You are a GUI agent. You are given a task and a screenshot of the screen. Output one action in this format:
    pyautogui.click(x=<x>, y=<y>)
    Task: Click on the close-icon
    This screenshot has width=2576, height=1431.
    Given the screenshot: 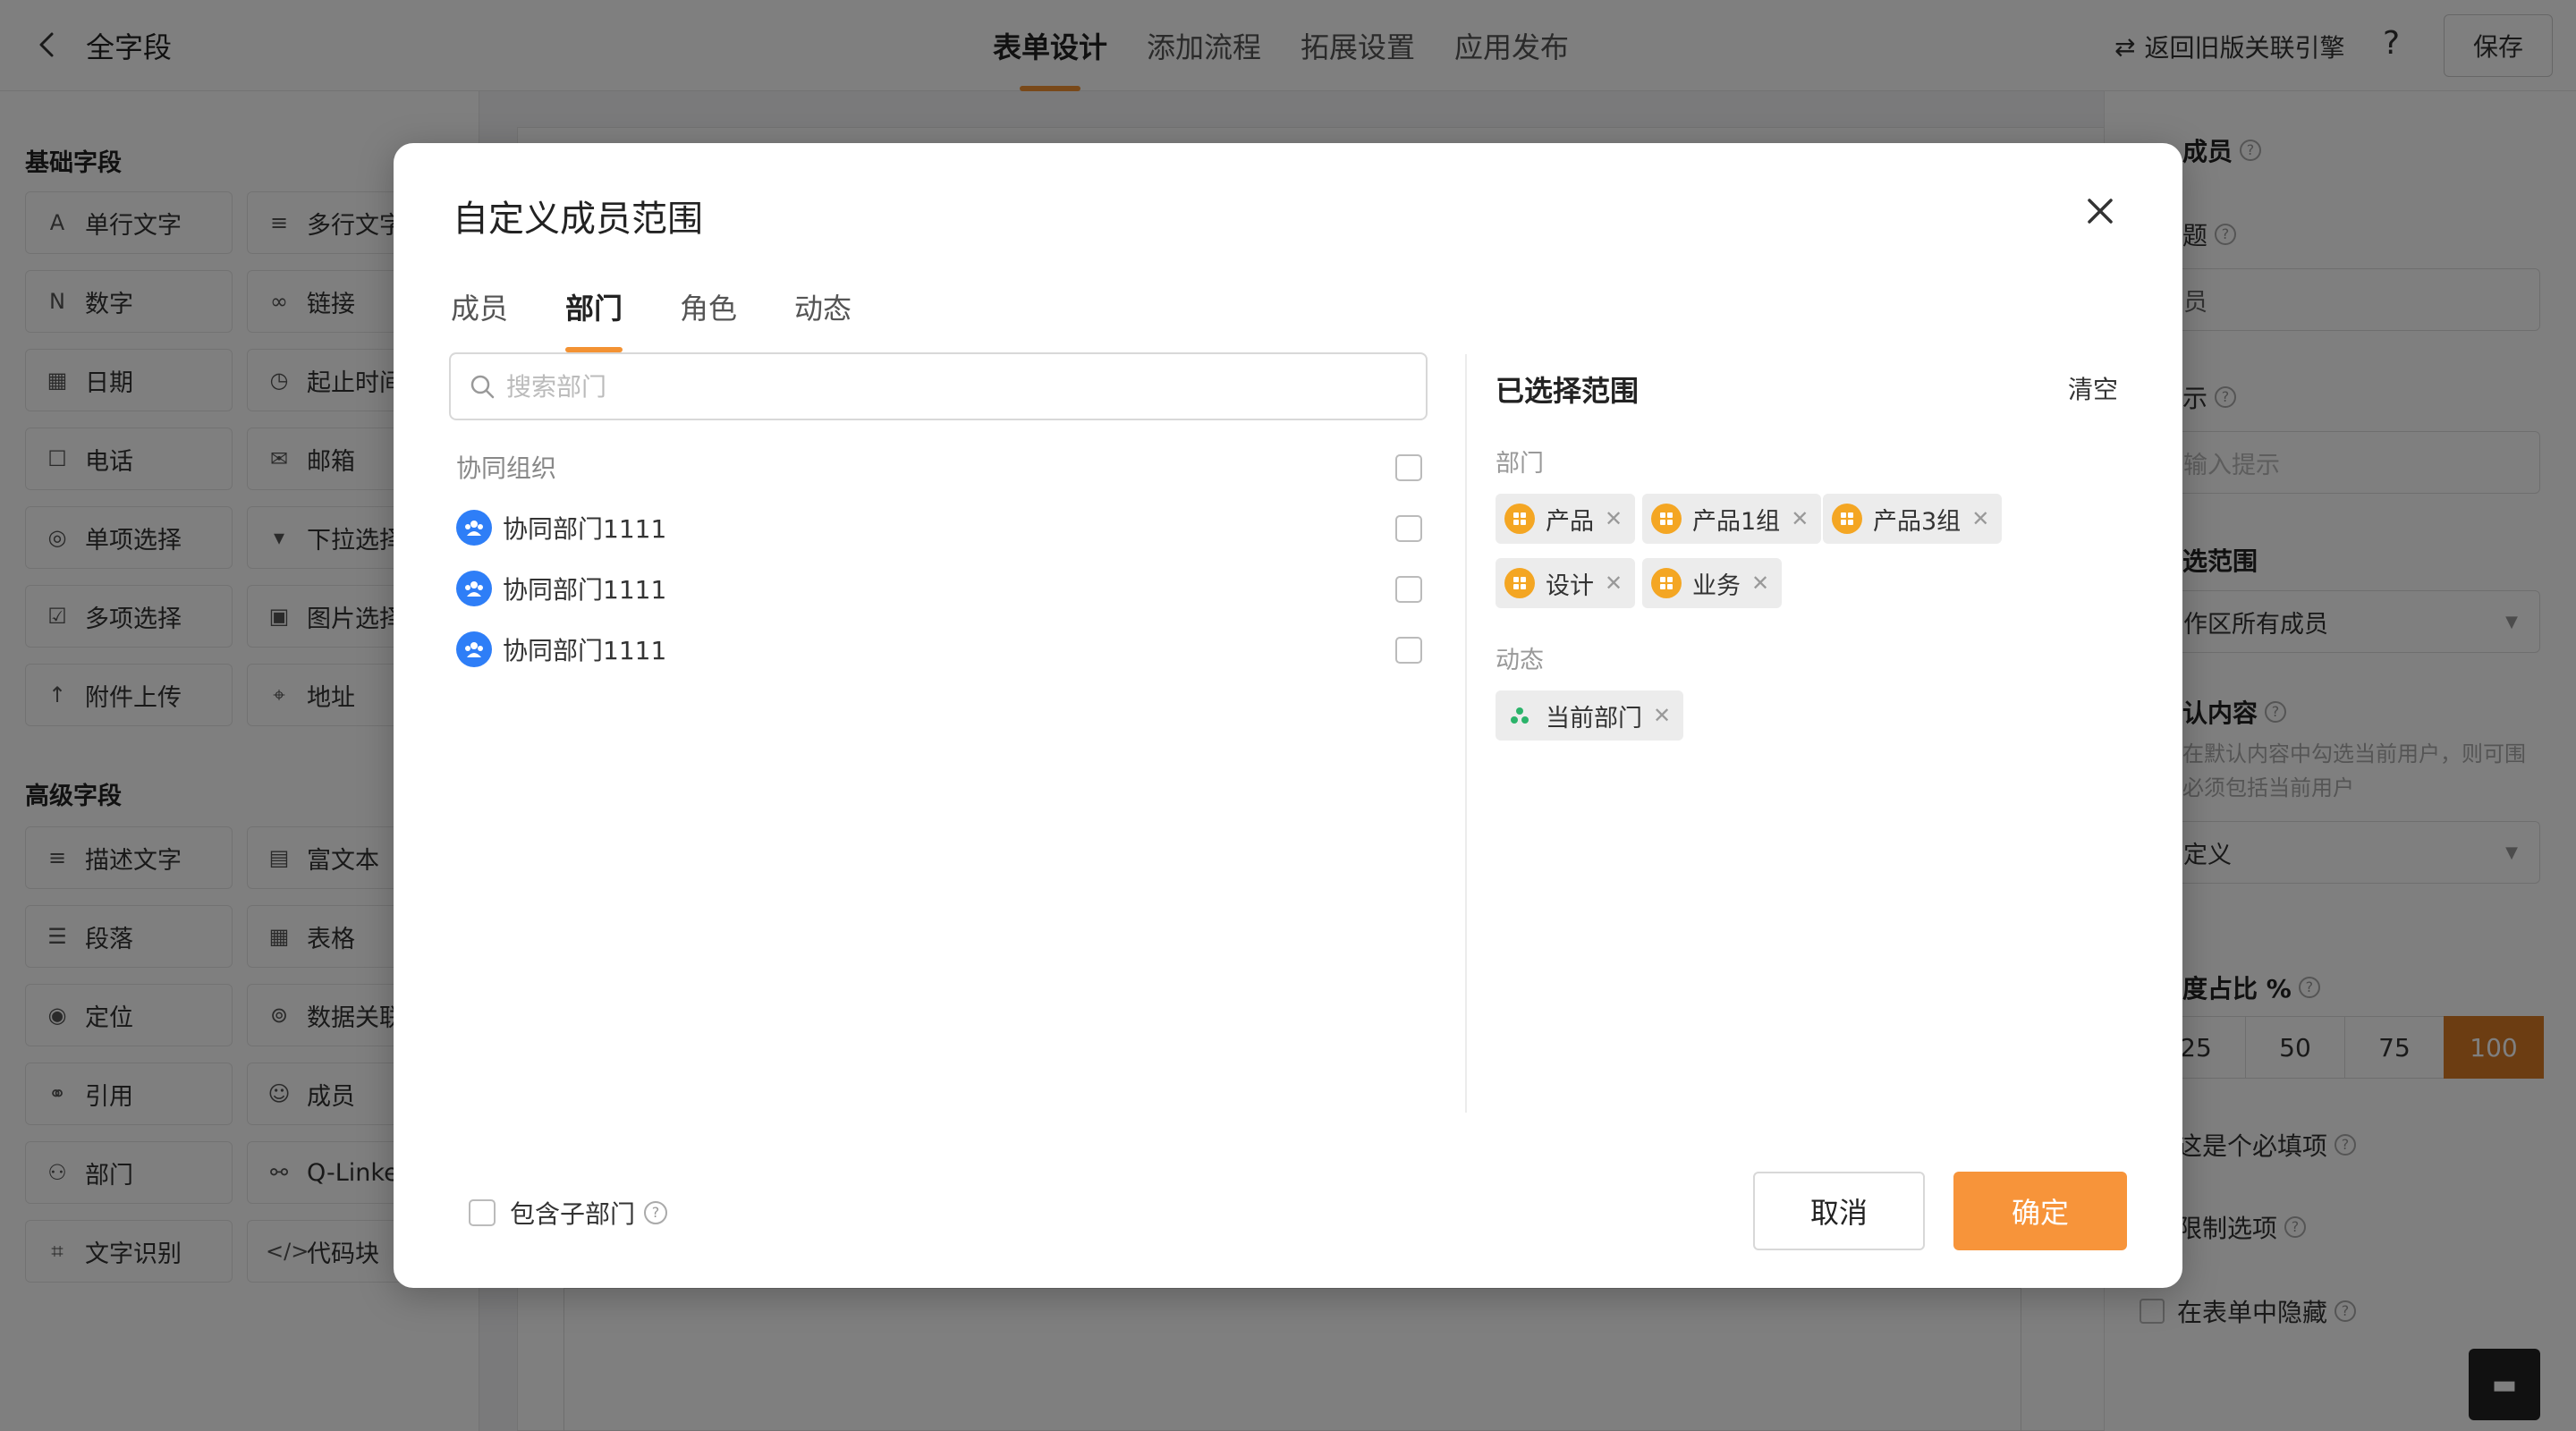 What is the action you would take?
    pyautogui.click(x=2100, y=211)
    